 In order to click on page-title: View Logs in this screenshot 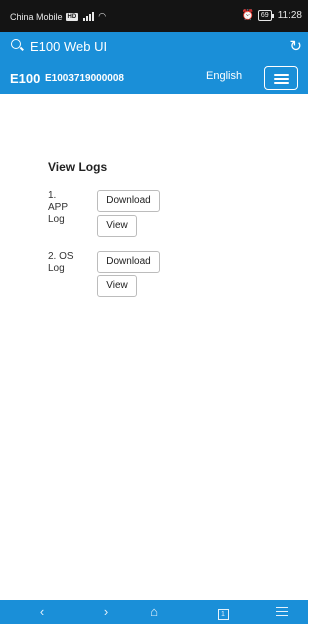, I will do `click(78, 167)`.